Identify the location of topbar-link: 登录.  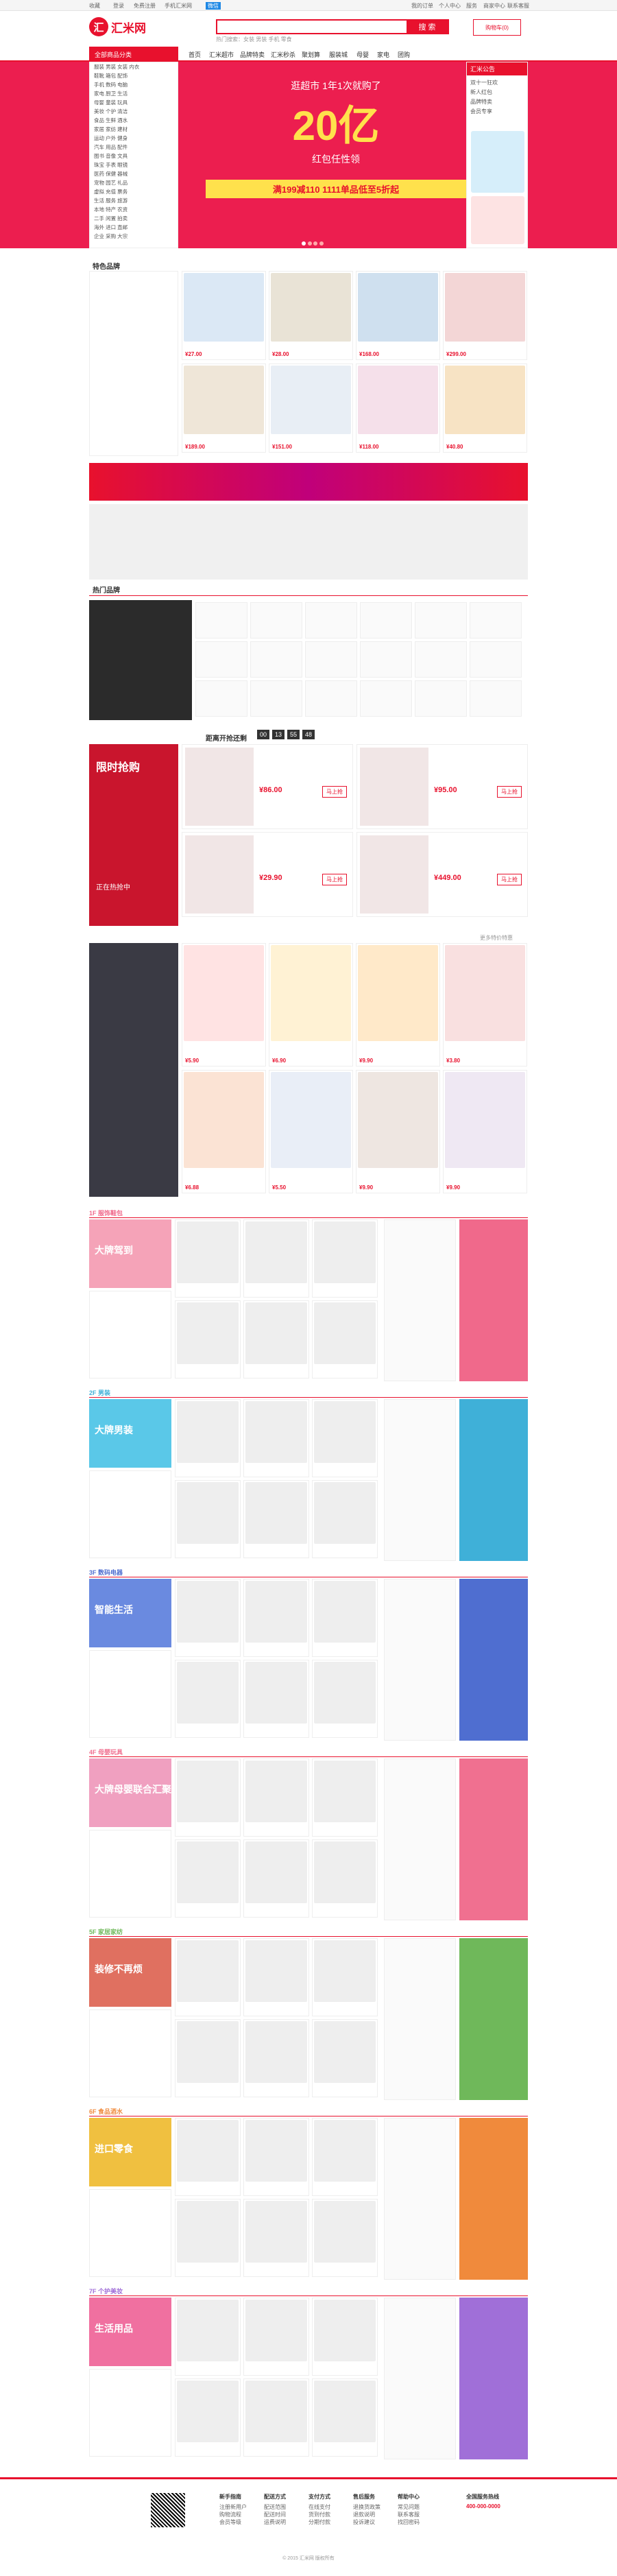
(118, 6).